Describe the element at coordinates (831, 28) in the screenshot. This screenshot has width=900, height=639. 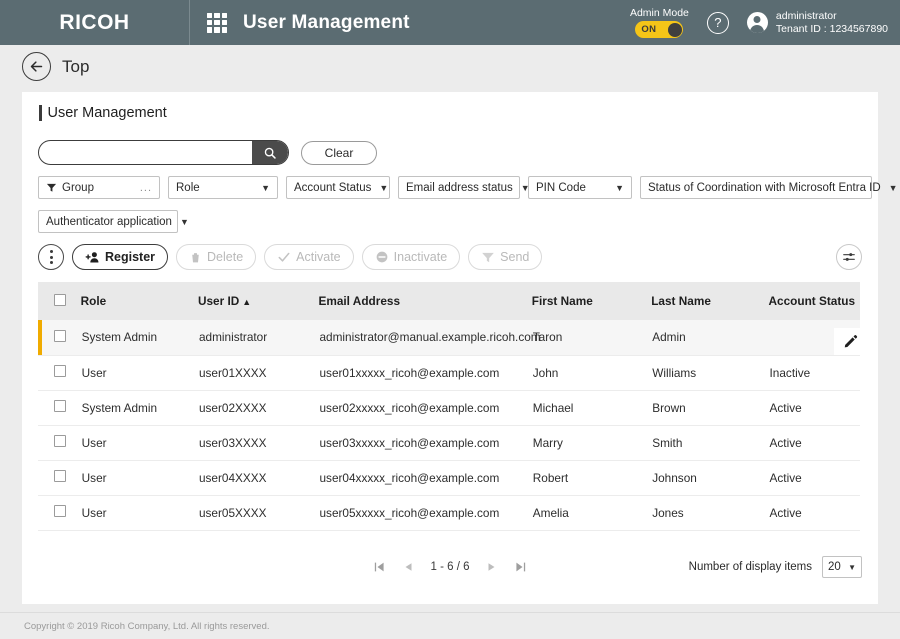
I see `tenant-id: Tenant ID : 1234567890` at that location.